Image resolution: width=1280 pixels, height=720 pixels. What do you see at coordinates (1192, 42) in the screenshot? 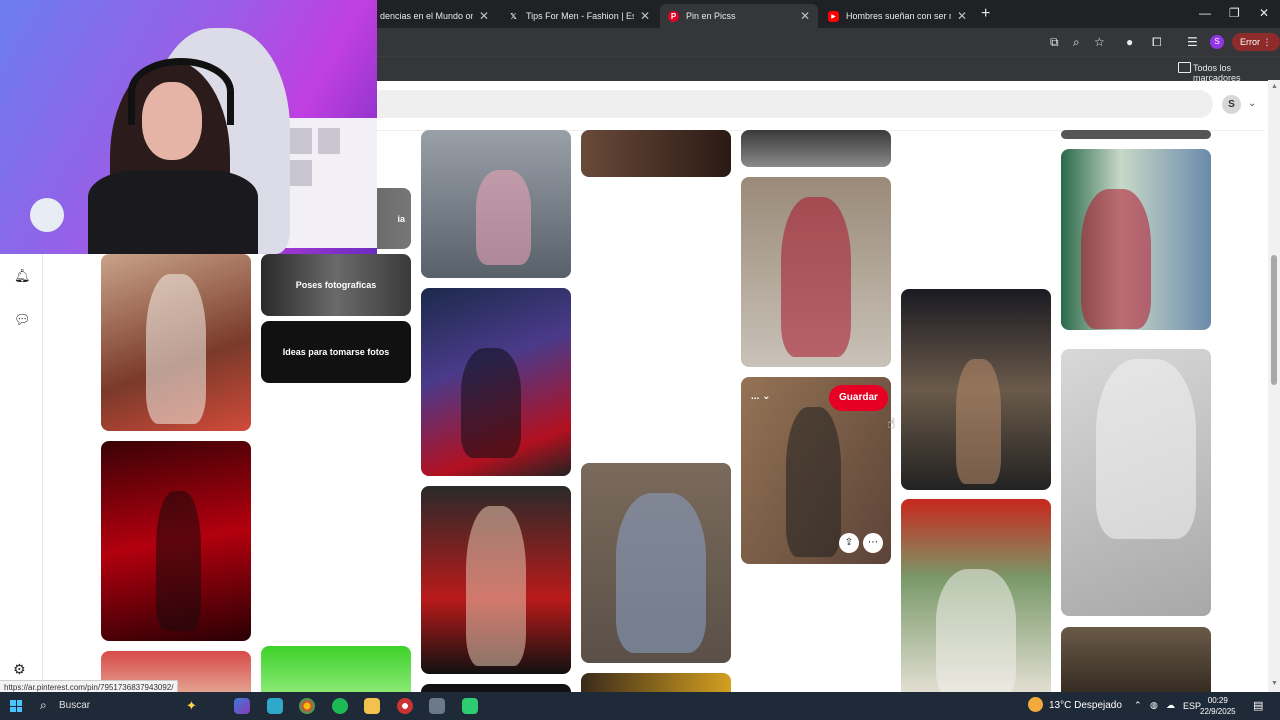
I see `reading-list-icon: ☰` at bounding box center [1192, 42].